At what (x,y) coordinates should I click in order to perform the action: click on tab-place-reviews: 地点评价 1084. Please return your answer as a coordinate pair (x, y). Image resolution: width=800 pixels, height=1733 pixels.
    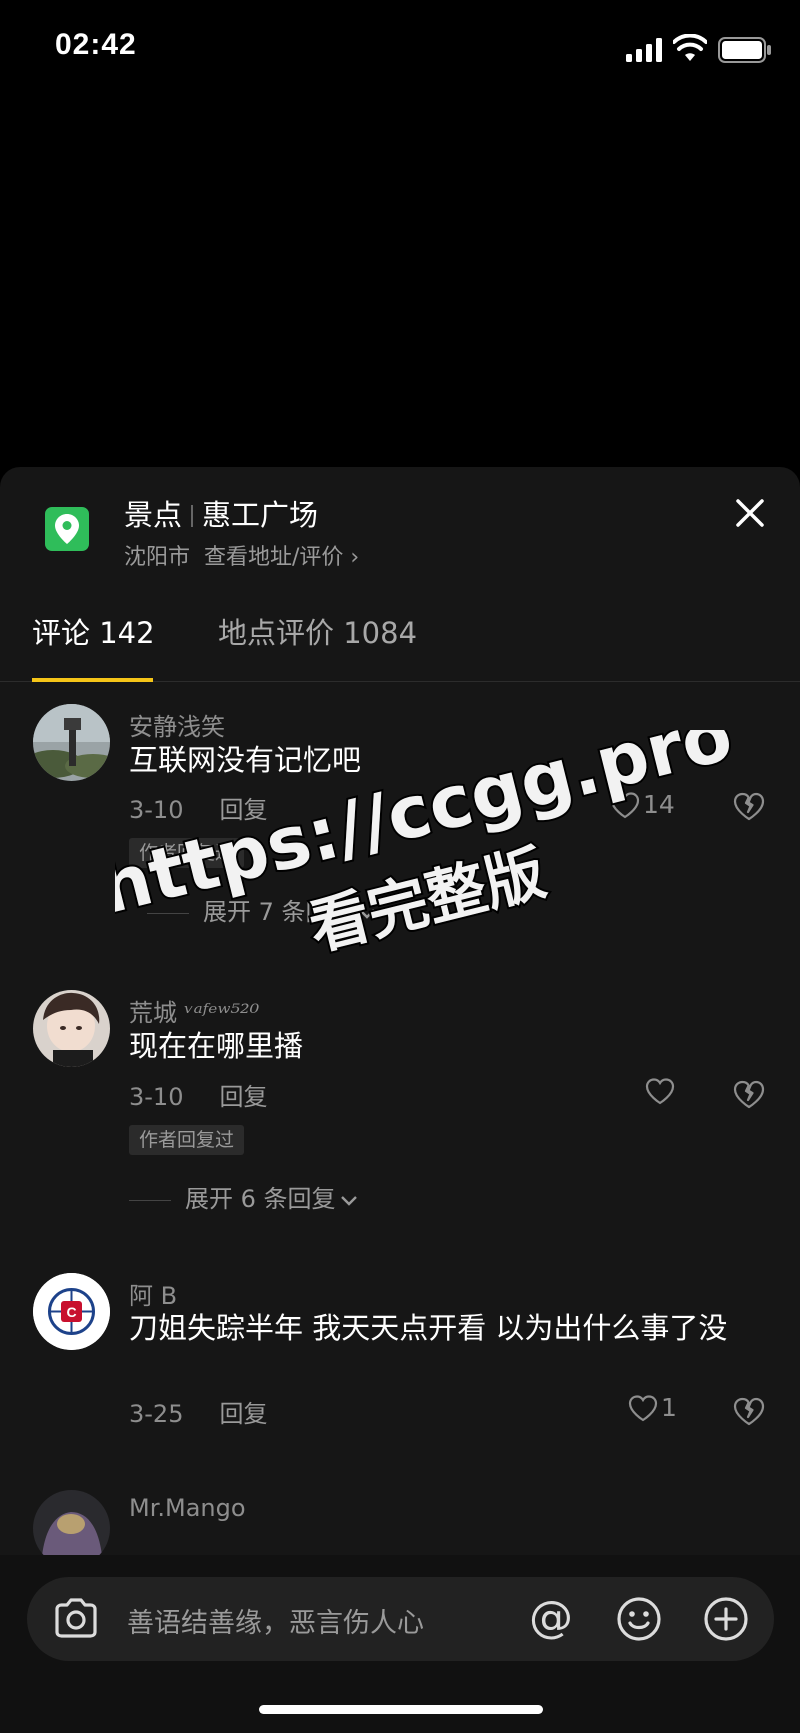
    Looking at the image, I should click on (317, 631).